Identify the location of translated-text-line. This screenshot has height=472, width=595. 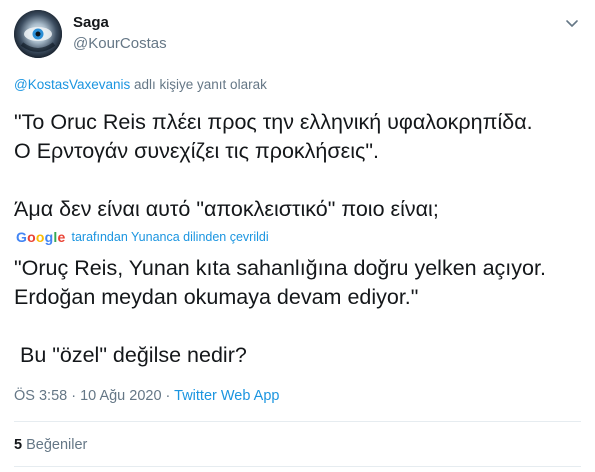
(299, 326).